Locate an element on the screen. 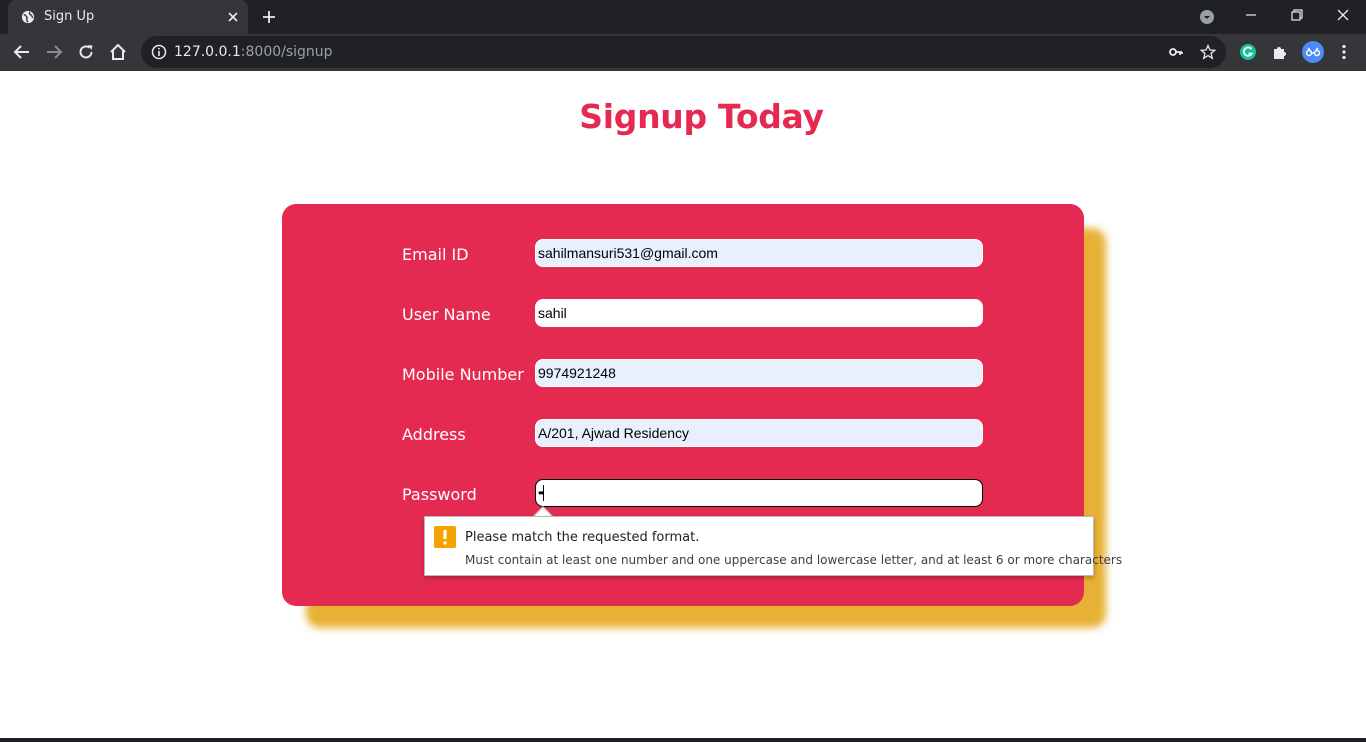 The width and height of the screenshot is (1366, 742). password-value: •• is located at coordinates (541, 493).